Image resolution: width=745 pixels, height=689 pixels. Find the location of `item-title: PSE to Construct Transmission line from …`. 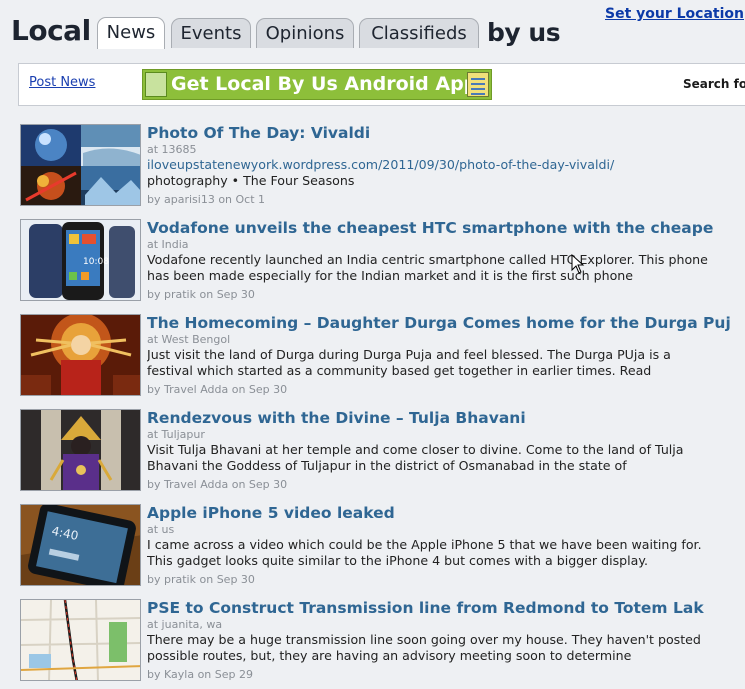

item-title: PSE to Construct Transmission line from … is located at coordinates (425, 608).